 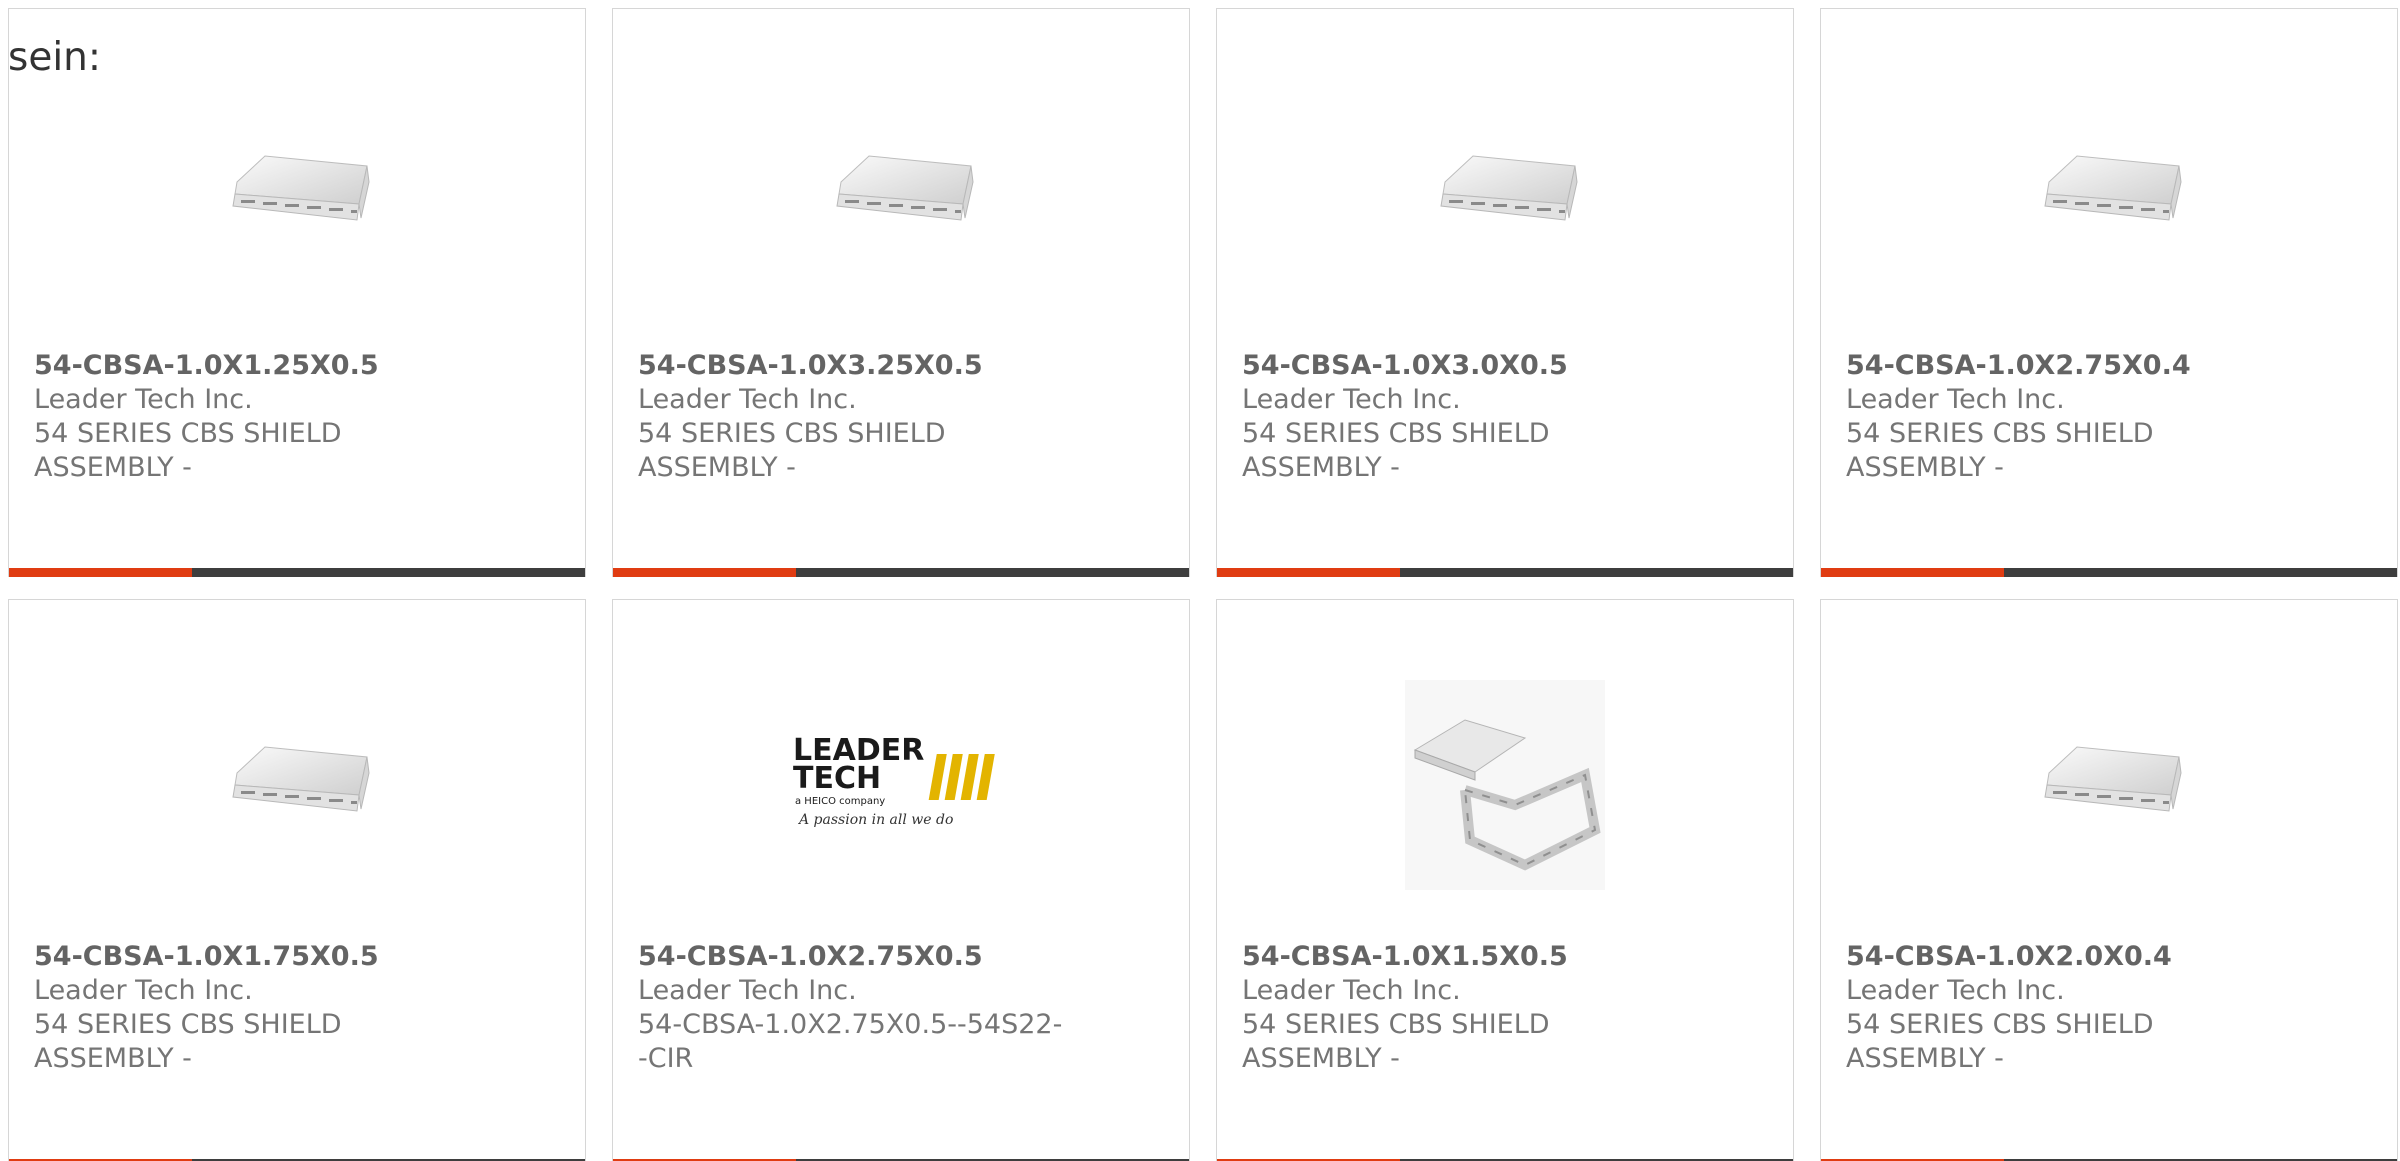 I want to click on product-part-number: 54-CBSA-1.0X3.25X0.5, so click(x=853, y=366).